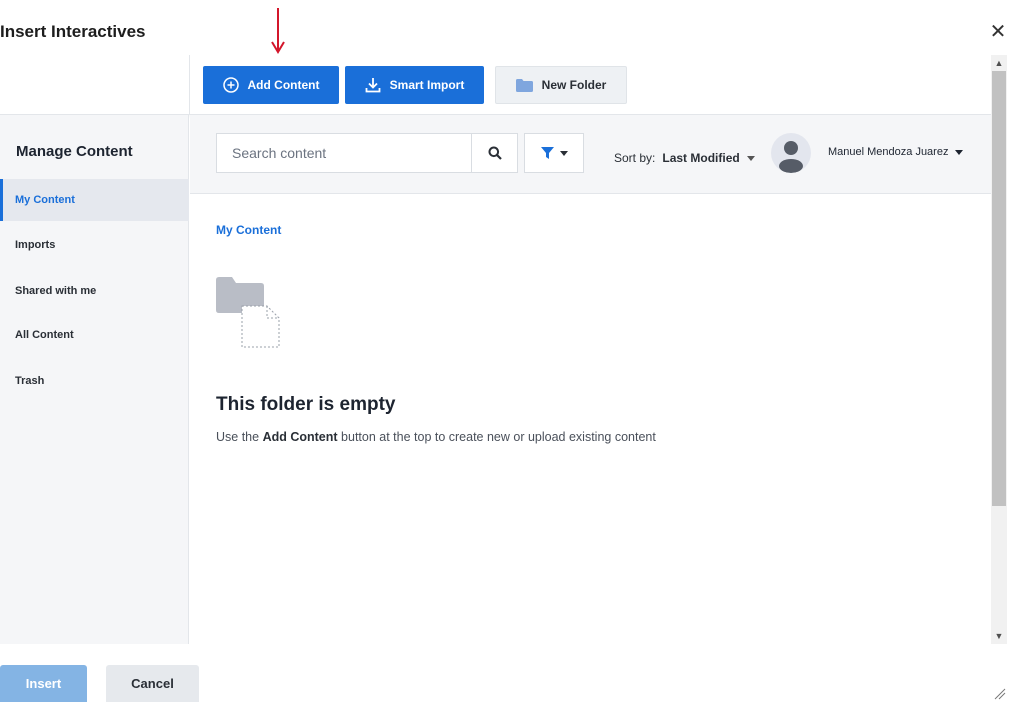 This screenshot has width=1019, height=702. Describe the element at coordinates (344, 153) in the screenshot. I see `search-input` at that location.